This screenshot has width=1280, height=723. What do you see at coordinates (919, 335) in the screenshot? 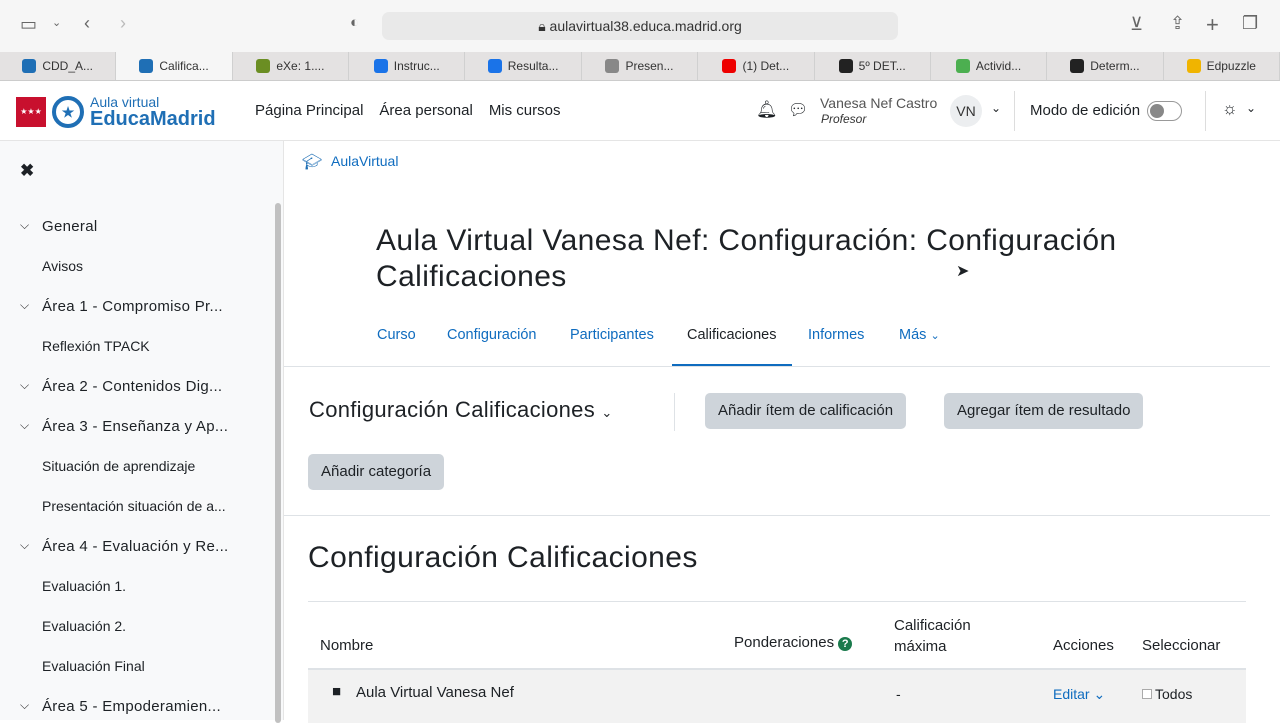
I see `course-tab: Más ⌄` at bounding box center [919, 335].